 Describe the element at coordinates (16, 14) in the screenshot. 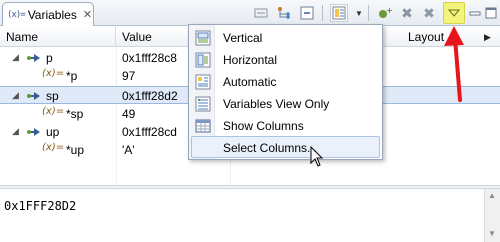

I see `variables-view-icon: (x)=` at that location.